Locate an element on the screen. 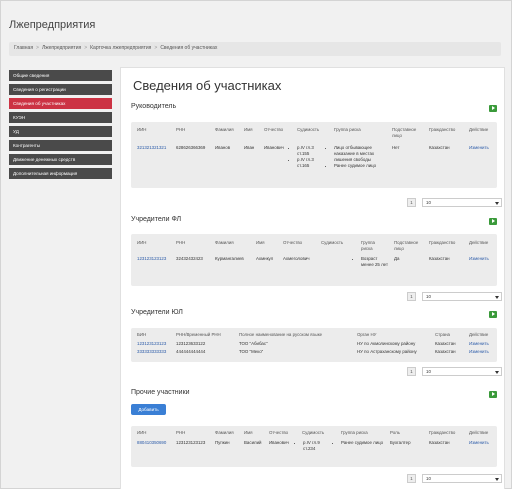 This screenshot has height=489, width=512. section-title: Прочие участники is located at coordinates (160, 392).